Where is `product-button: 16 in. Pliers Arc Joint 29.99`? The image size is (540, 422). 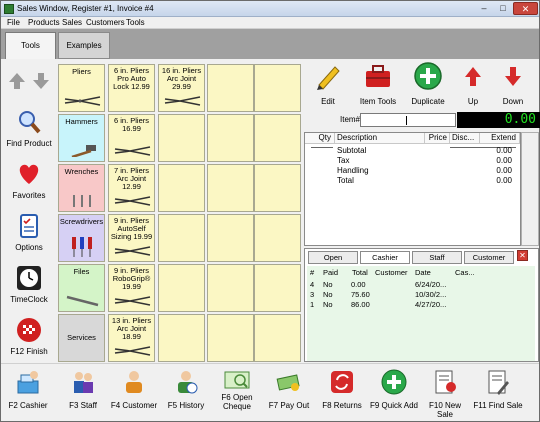
product-button: 16 in. Pliers Arc Joint 29.99 is located at coordinates (181, 88).